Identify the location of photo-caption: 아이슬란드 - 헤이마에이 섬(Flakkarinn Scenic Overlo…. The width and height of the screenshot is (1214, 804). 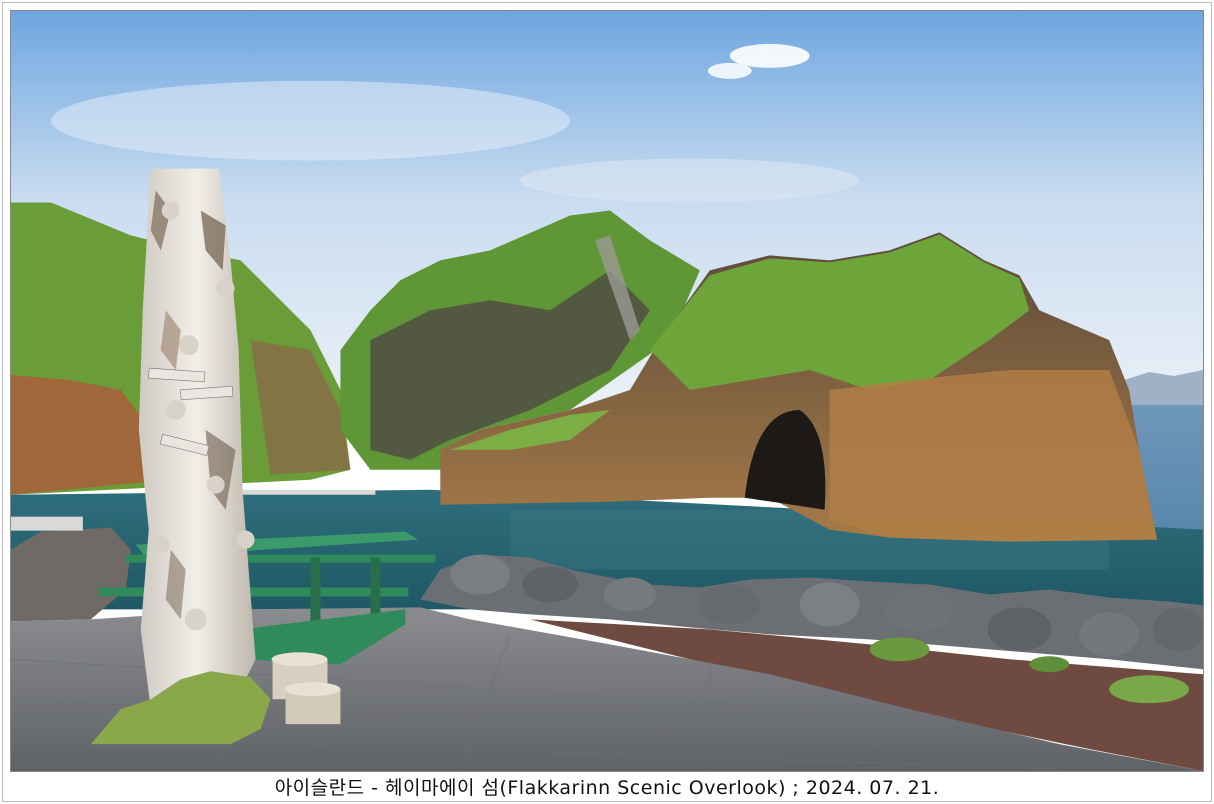
(607, 788).